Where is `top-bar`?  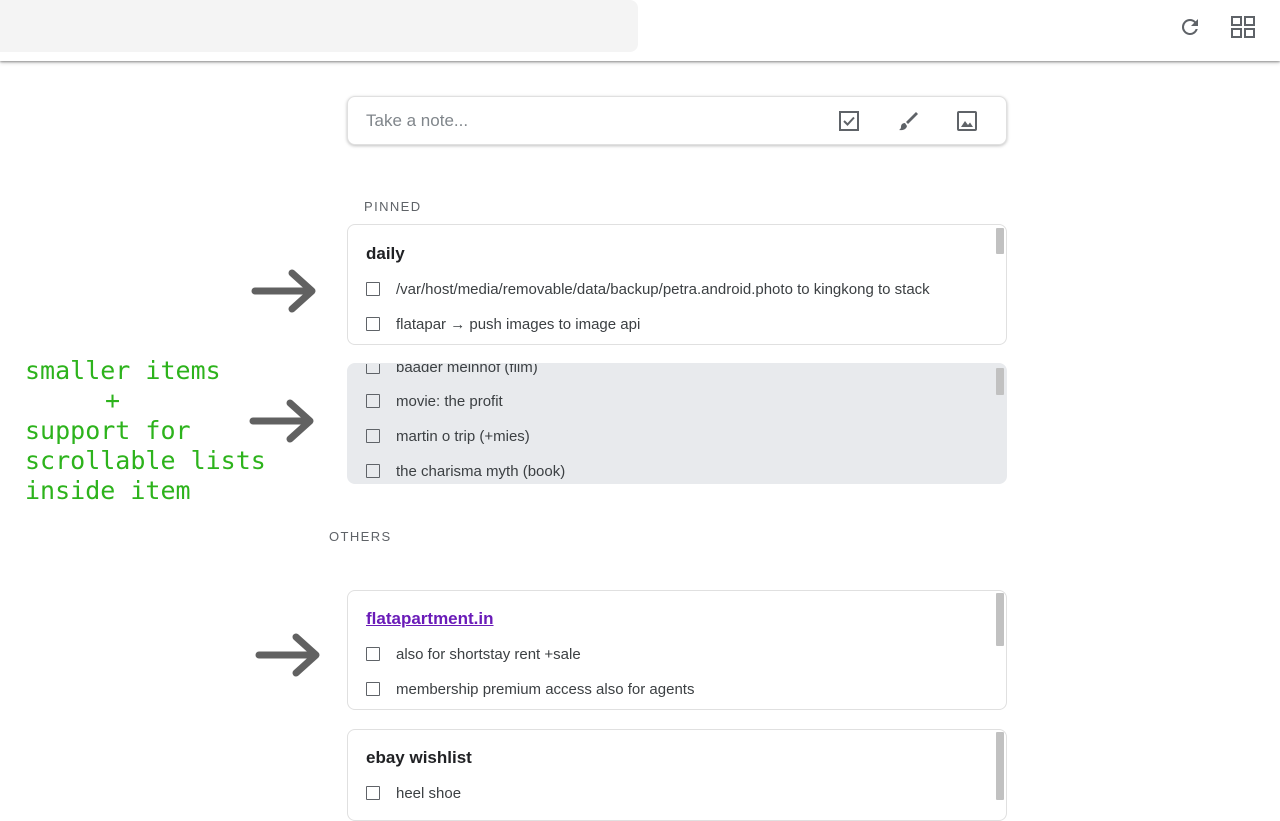 top-bar is located at coordinates (640, 30).